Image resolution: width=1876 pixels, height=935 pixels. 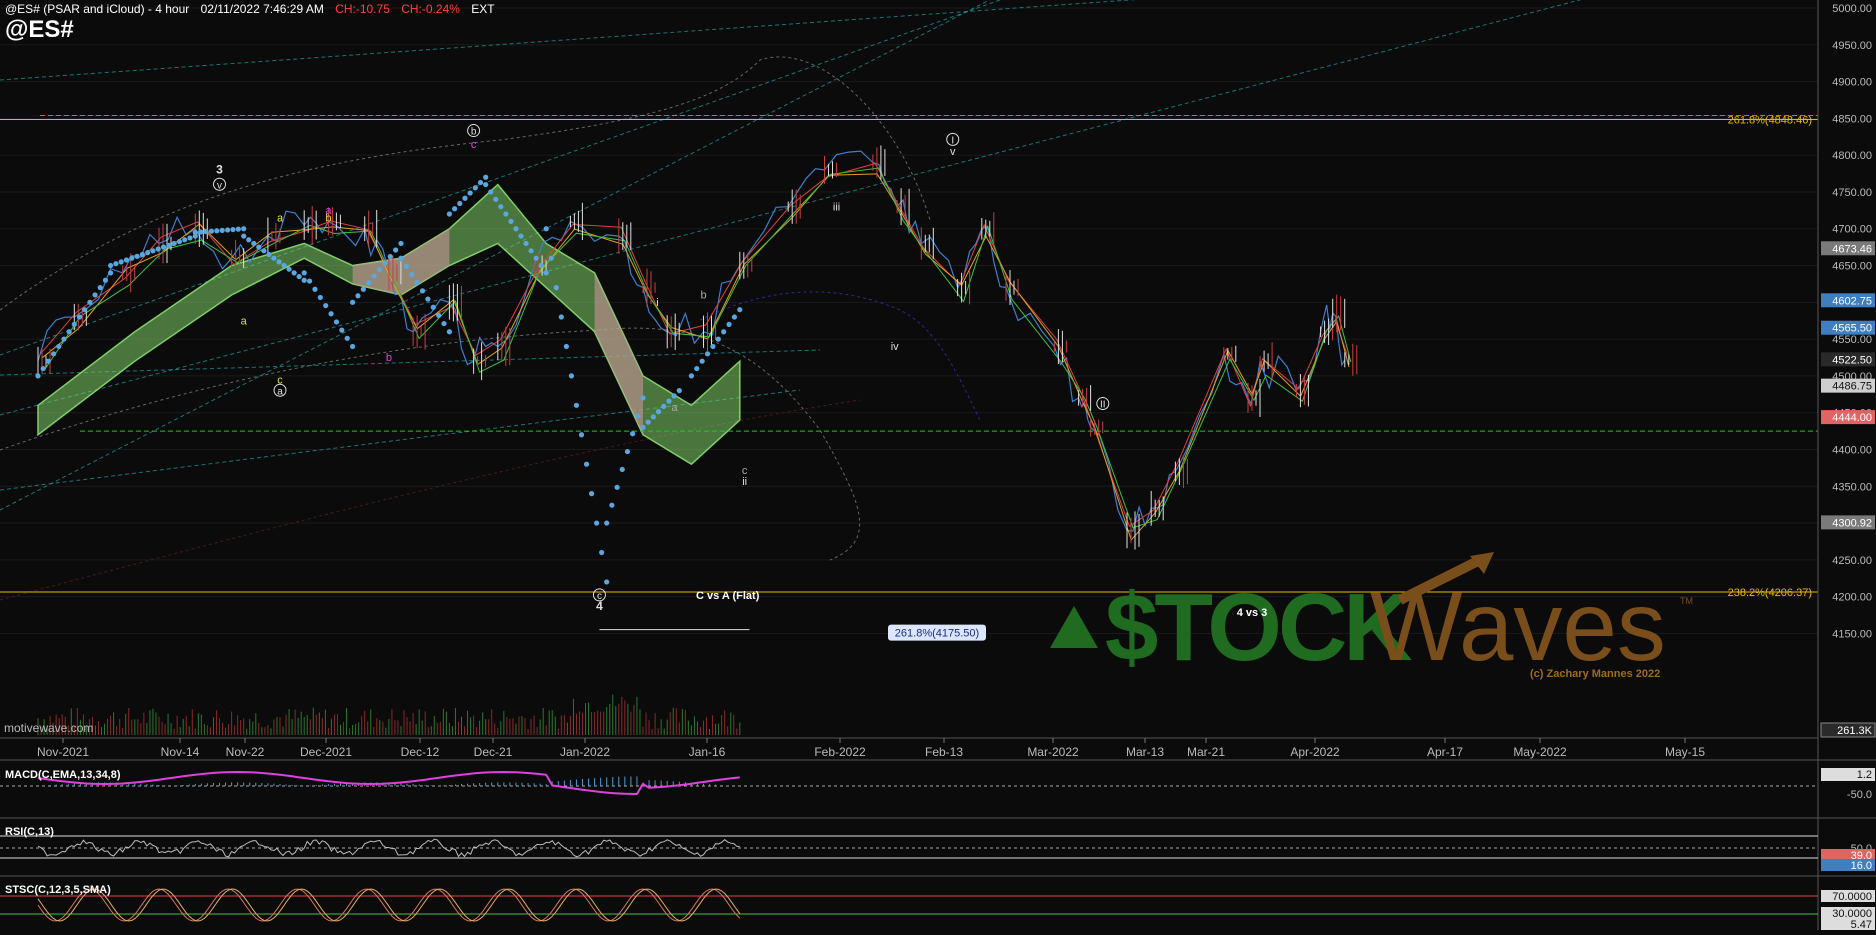 What do you see at coordinates (180, 752) in the screenshot?
I see `time-tick-label: Nov-14` at bounding box center [180, 752].